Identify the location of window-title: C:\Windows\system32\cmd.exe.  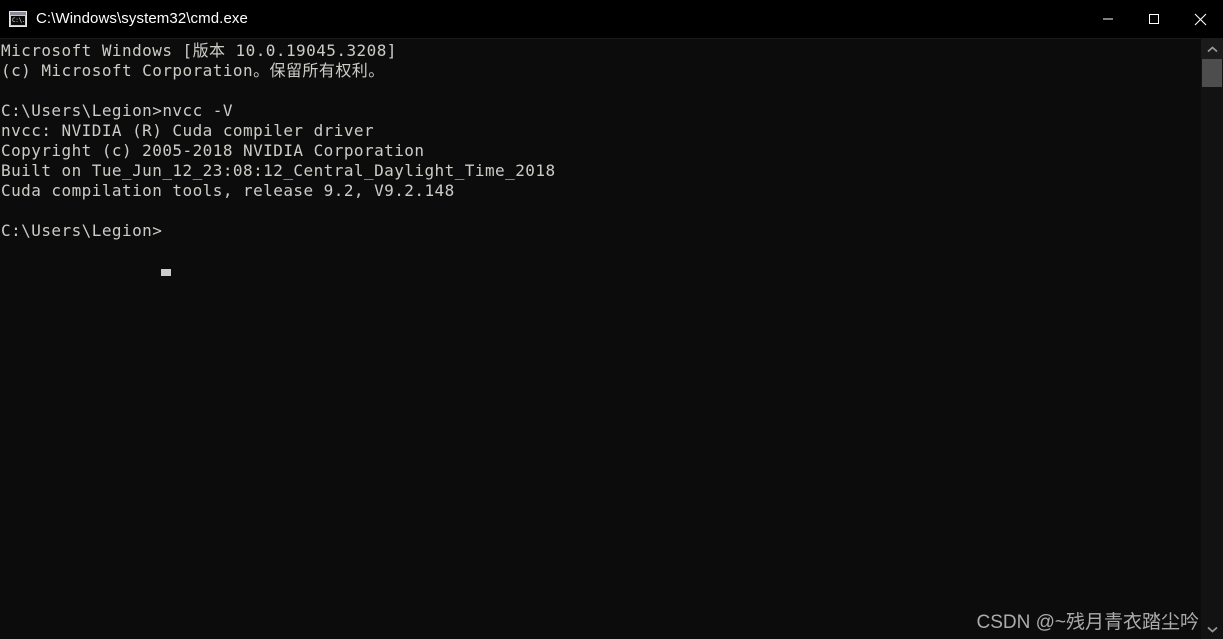
(142, 18).